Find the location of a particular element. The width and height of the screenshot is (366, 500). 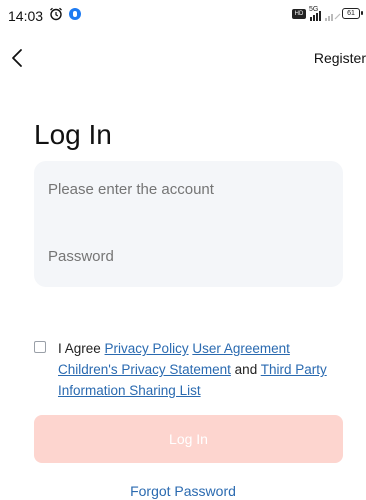

register-link: Register is located at coordinates (340, 58).